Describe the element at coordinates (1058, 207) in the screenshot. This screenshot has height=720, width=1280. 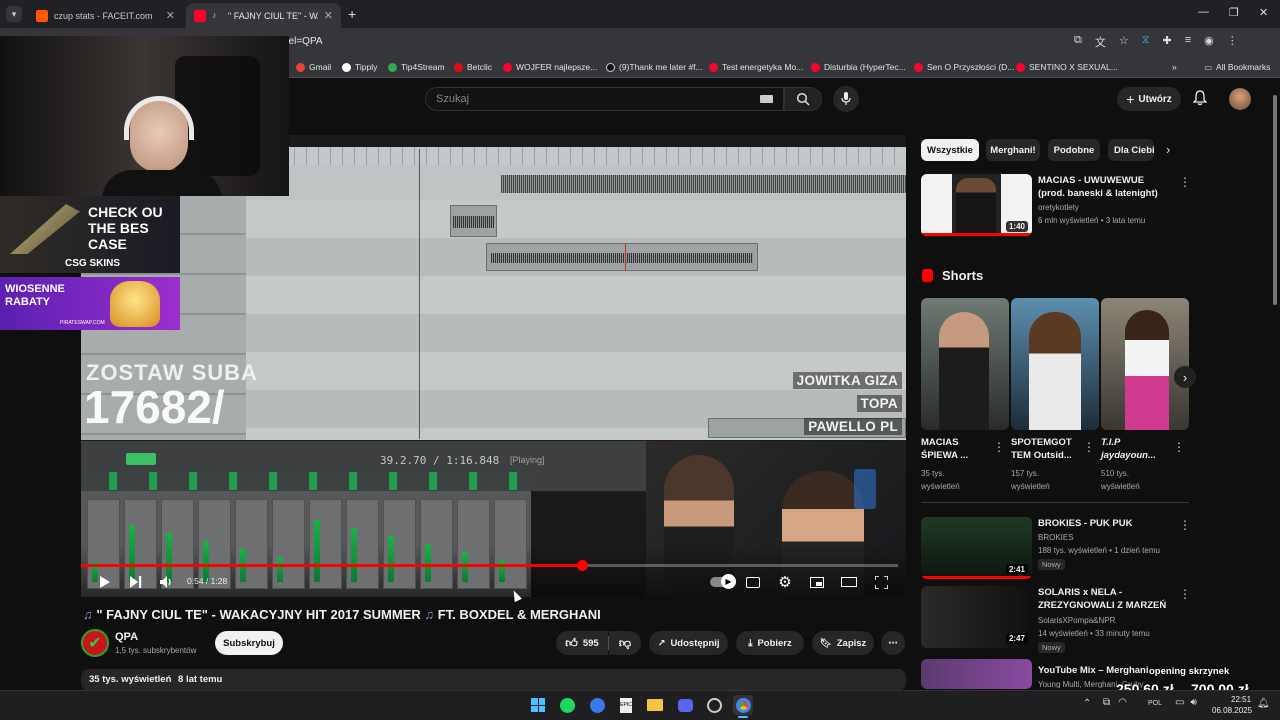
I see `related-top-channel: oretykotlety` at that location.